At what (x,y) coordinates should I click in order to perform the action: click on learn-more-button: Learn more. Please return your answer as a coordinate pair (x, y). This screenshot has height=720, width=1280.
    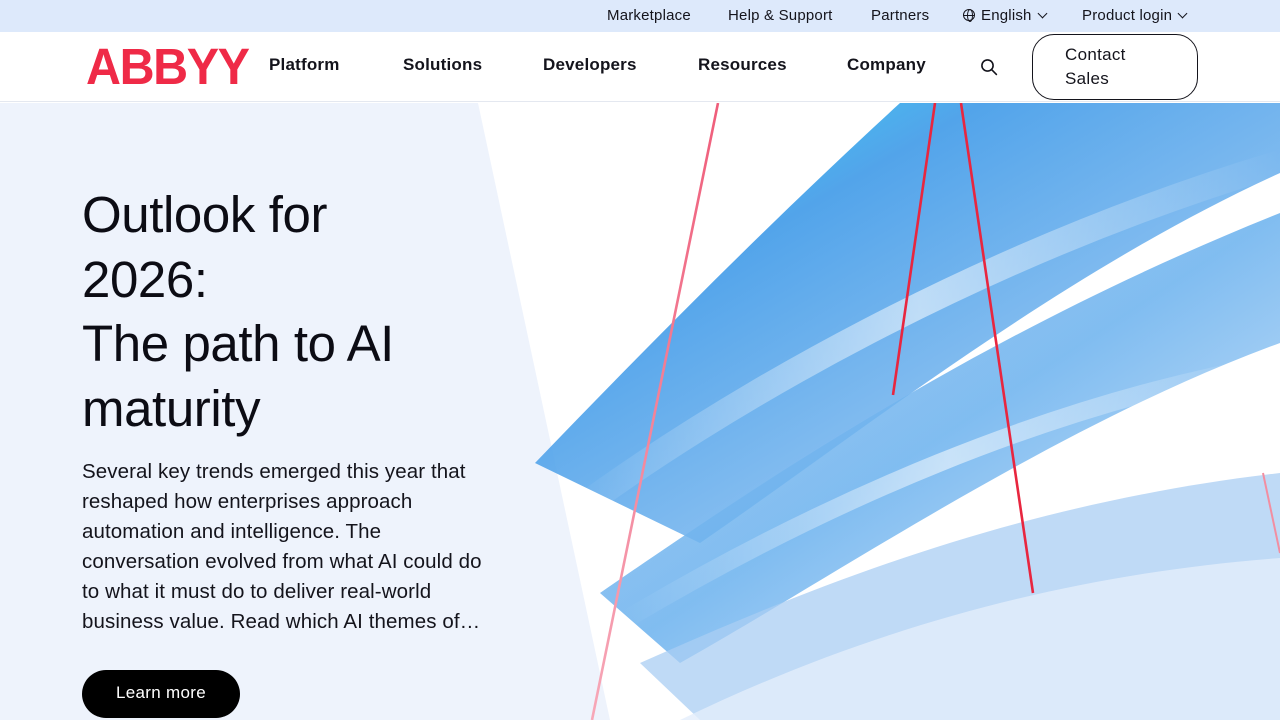
    Looking at the image, I should click on (161, 694).